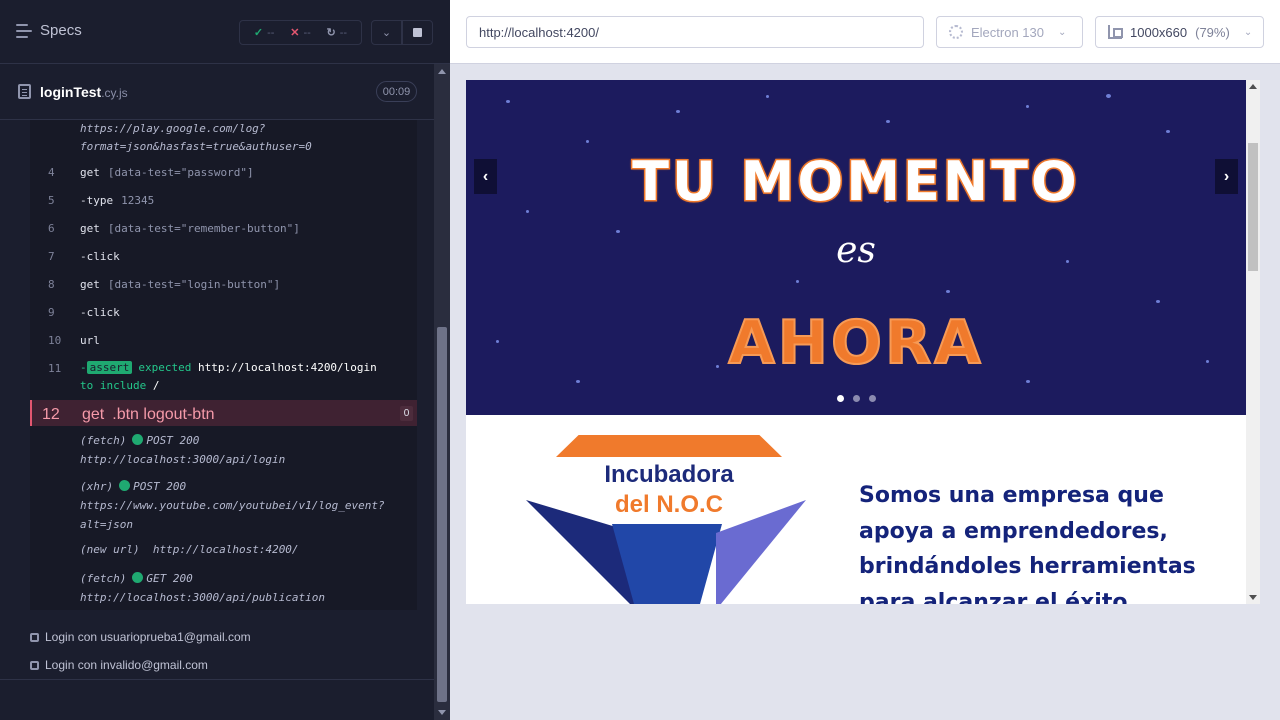 This screenshot has width=1280, height=720. I want to click on test-stats: ✓ -- ✕ -- ↻ --, so click(300, 32).